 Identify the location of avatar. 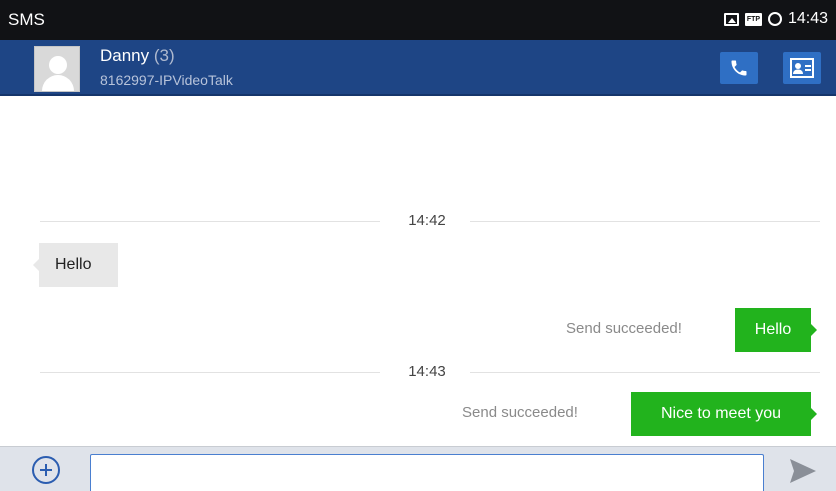
(57, 69).